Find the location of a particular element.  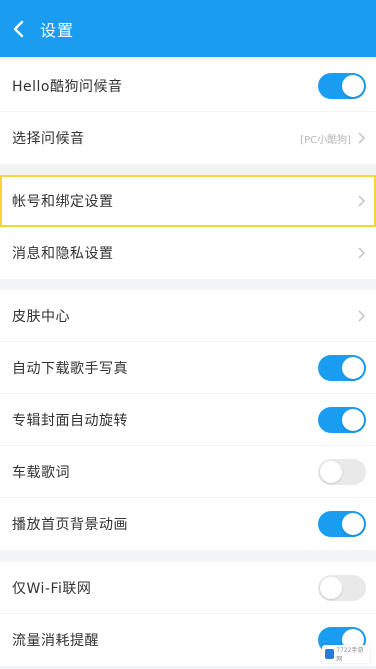

setting-label: 皮肤中心 is located at coordinates (41, 316).